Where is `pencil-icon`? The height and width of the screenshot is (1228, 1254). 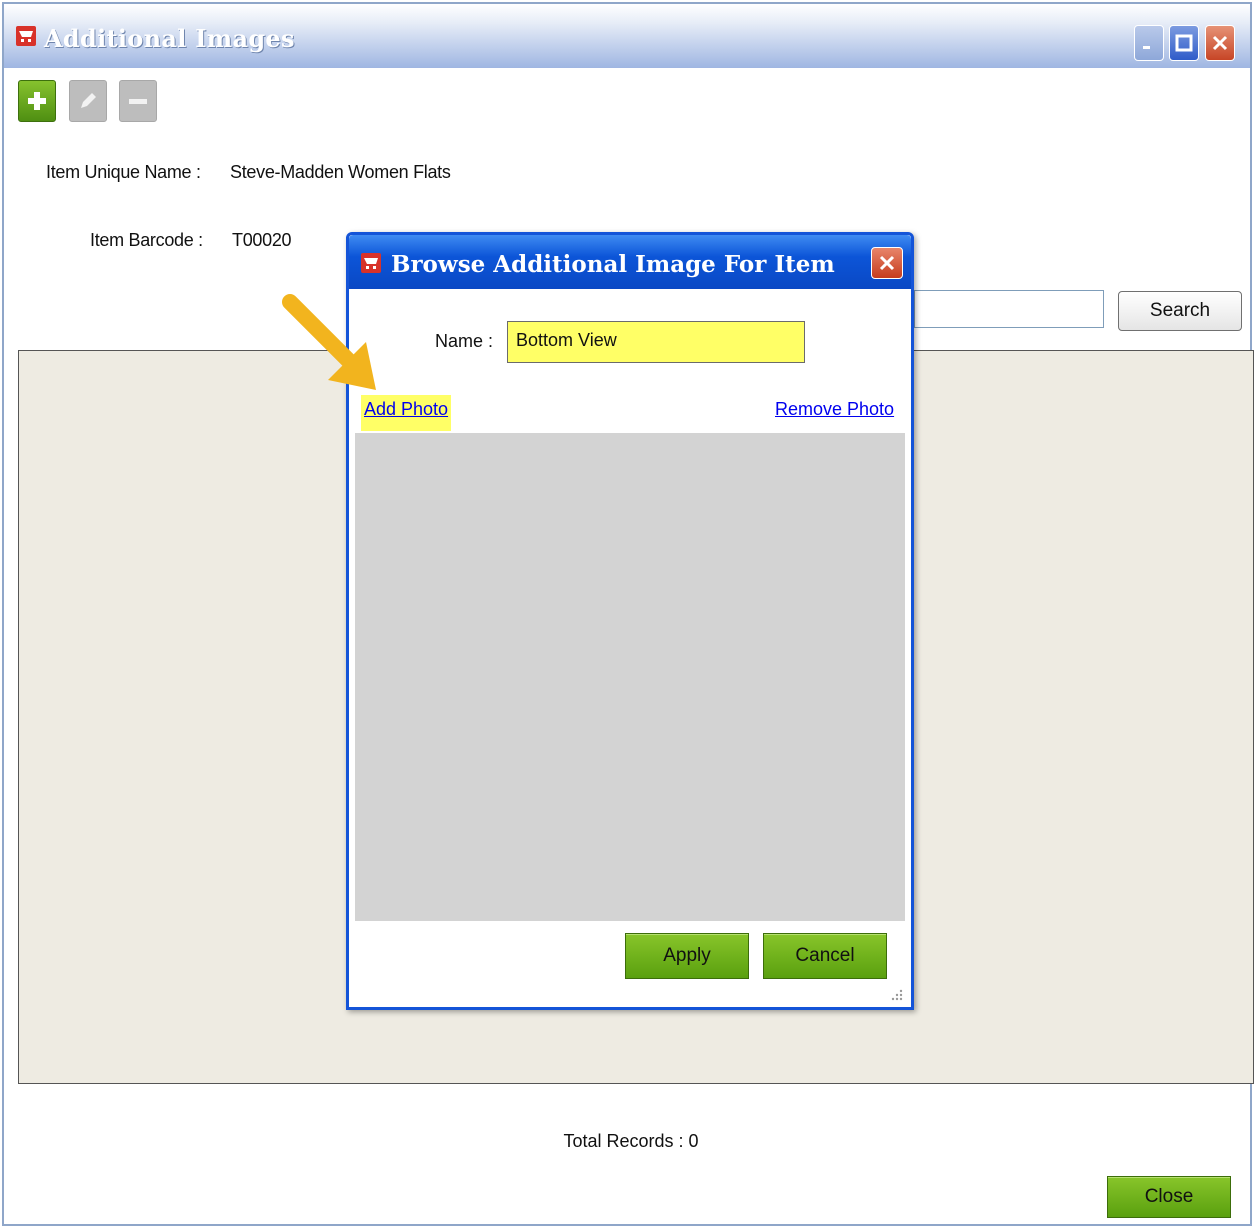 pencil-icon is located at coordinates (88, 100).